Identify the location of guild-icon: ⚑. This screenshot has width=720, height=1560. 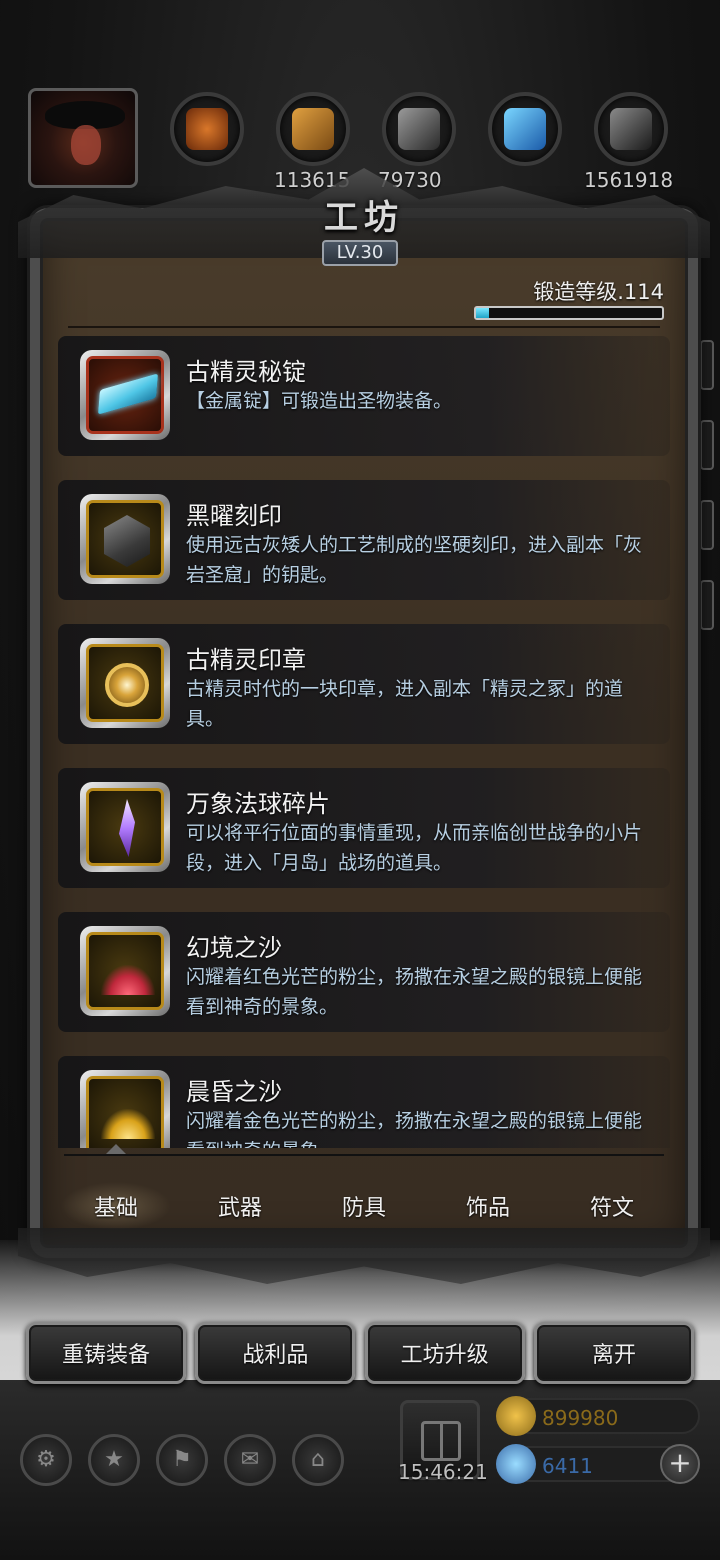
(182, 1460).